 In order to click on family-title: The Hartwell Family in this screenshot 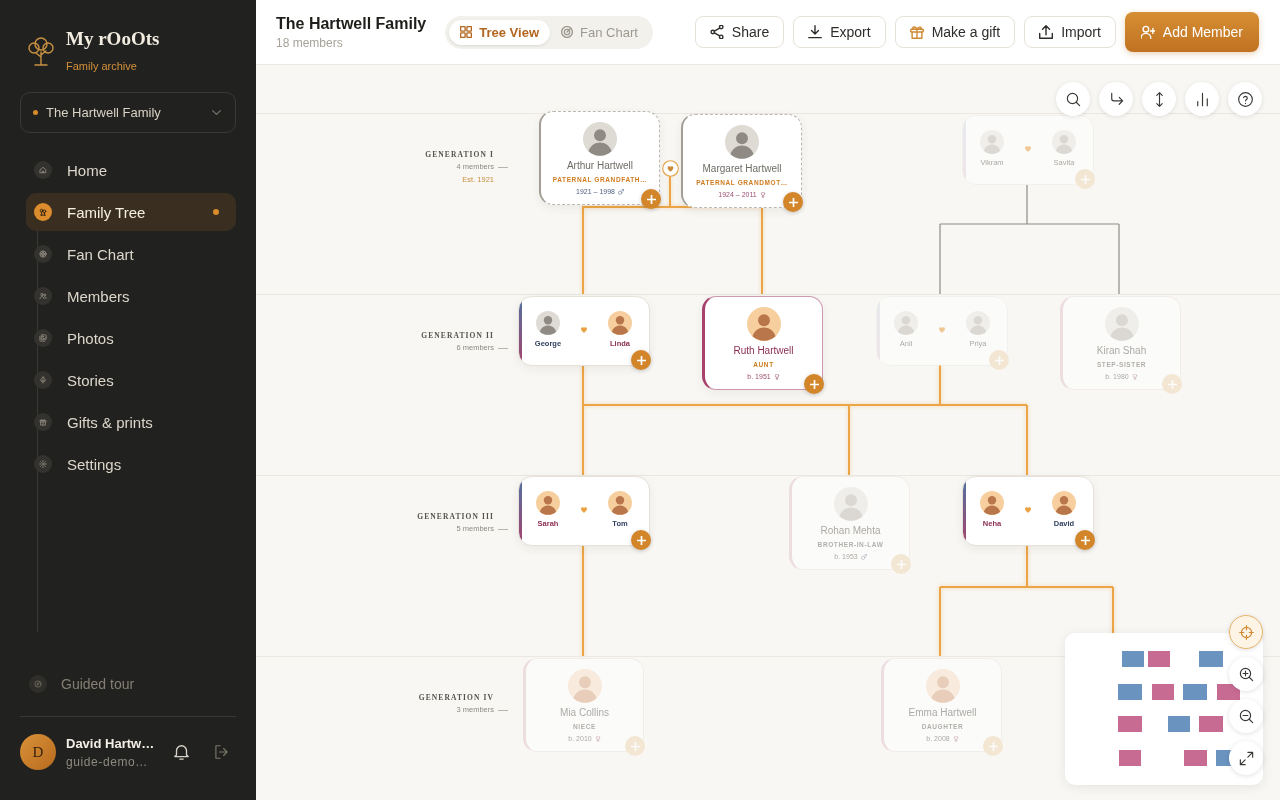, I will do `click(351, 23)`.